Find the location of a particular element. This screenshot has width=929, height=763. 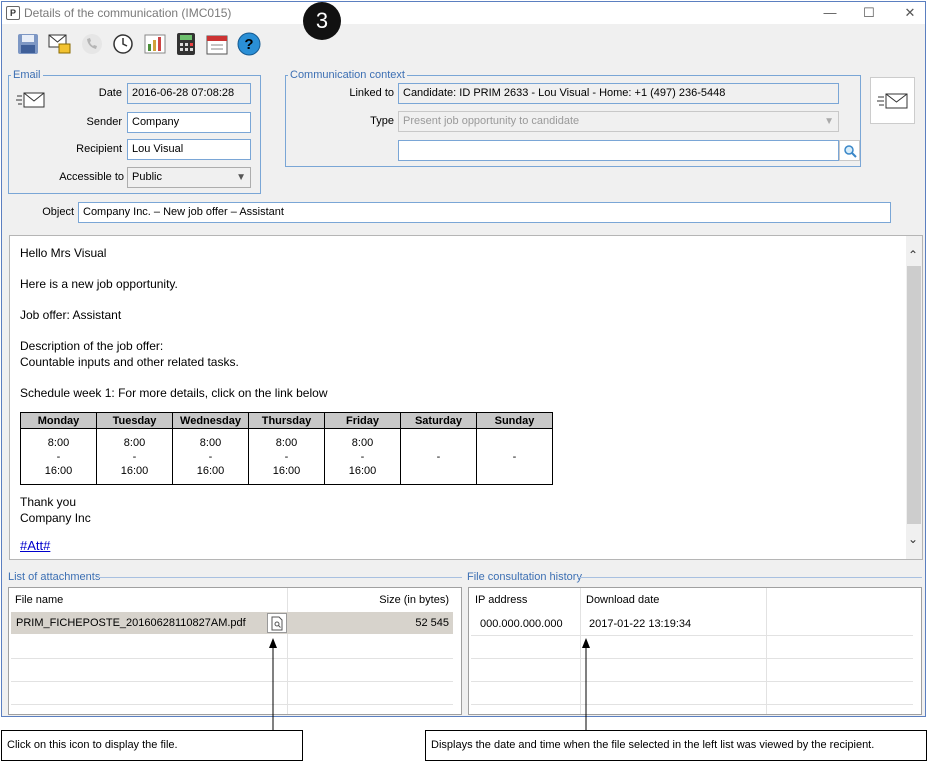

annotation-arrows is located at coordinates (429, 684).